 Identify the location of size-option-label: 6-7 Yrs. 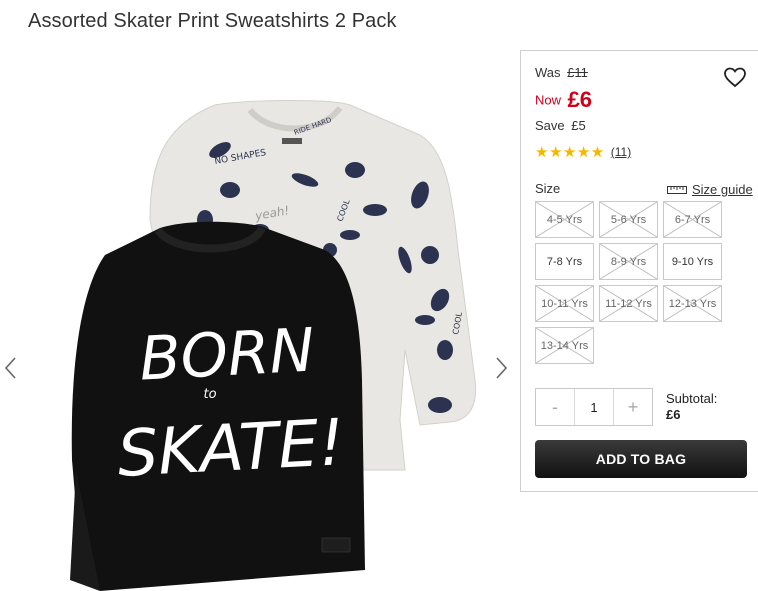
(692, 219).